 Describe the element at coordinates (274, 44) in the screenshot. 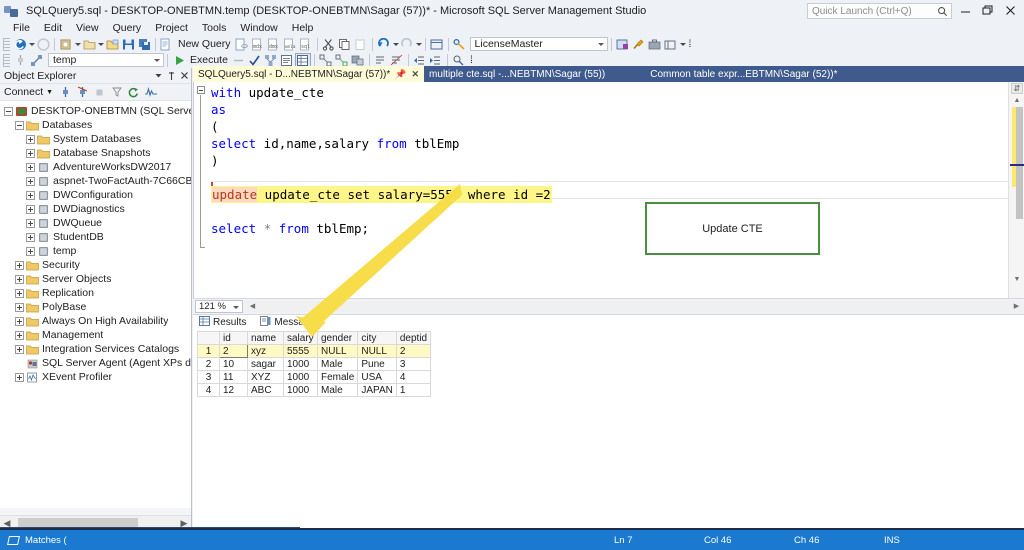

I see `new-analysis-dmx-query-button: dmx` at that location.